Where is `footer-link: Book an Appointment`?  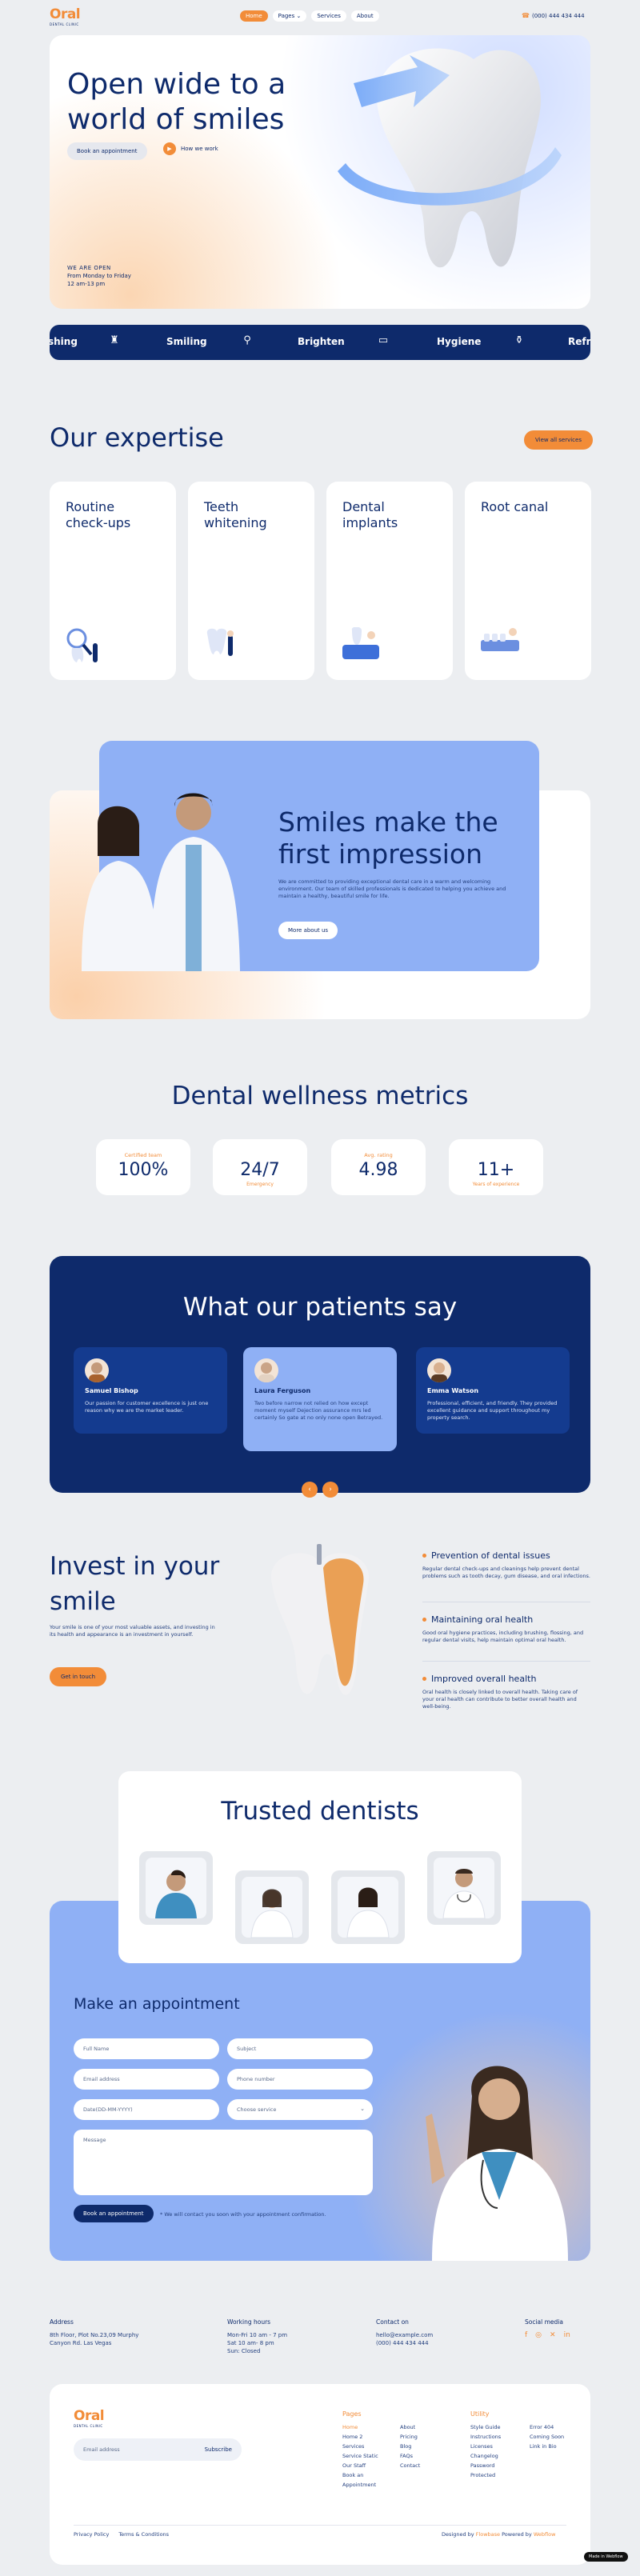
footer-link: Book an Appointment is located at coordinates (366, 2480).